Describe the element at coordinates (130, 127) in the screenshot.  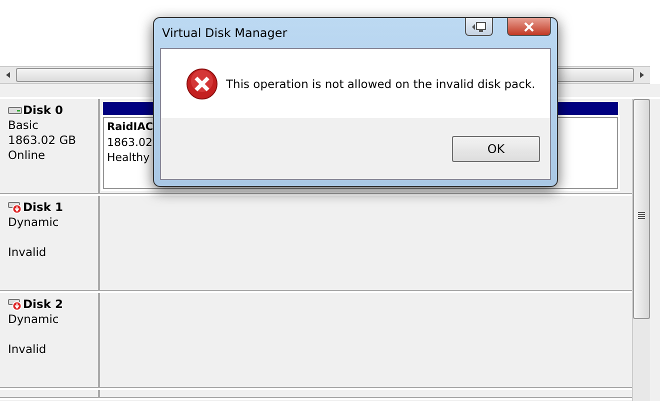
I see `partition-name: RaidIAC` at that location.